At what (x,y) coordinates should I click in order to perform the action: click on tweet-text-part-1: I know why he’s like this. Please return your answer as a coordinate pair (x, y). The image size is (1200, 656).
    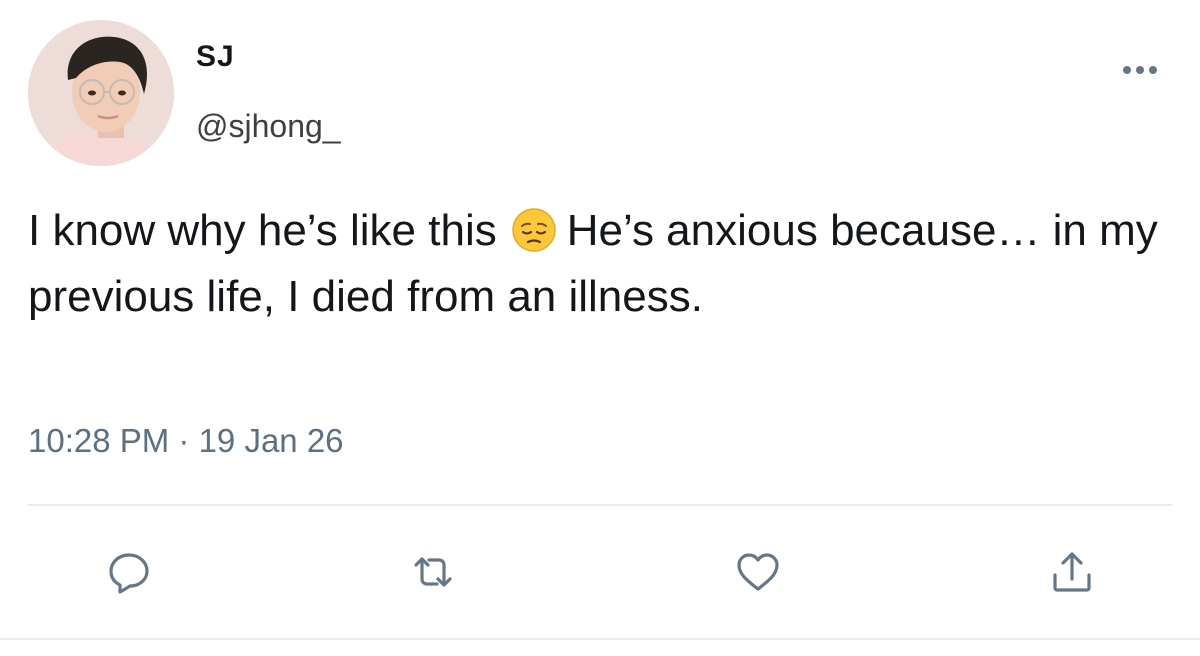
    Looking at the image, I should click on (262, 230).